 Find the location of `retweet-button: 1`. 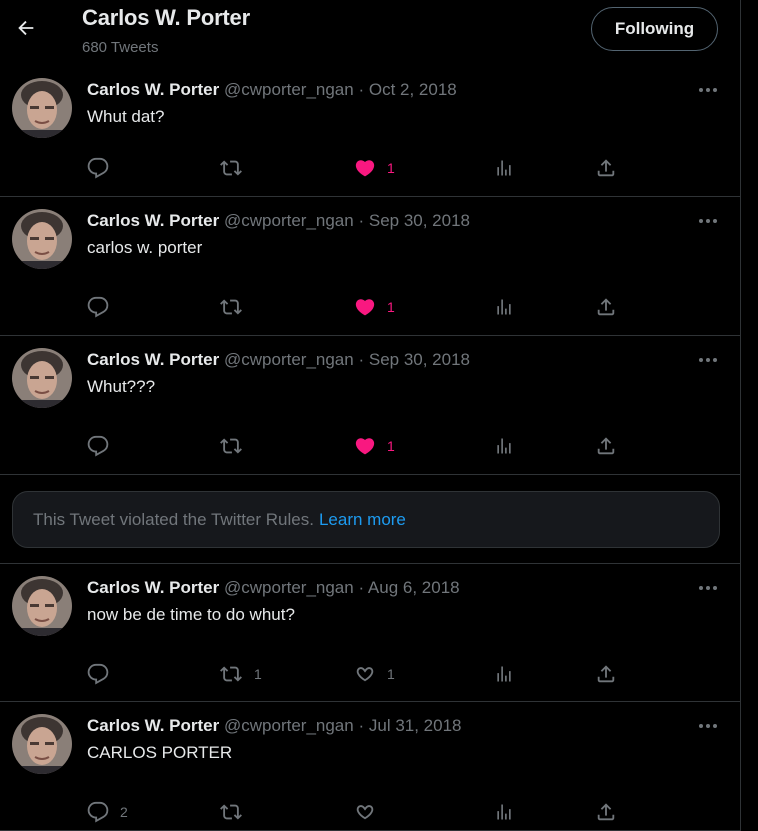

retweet-button: 1 is located at coordinates (240, 674).